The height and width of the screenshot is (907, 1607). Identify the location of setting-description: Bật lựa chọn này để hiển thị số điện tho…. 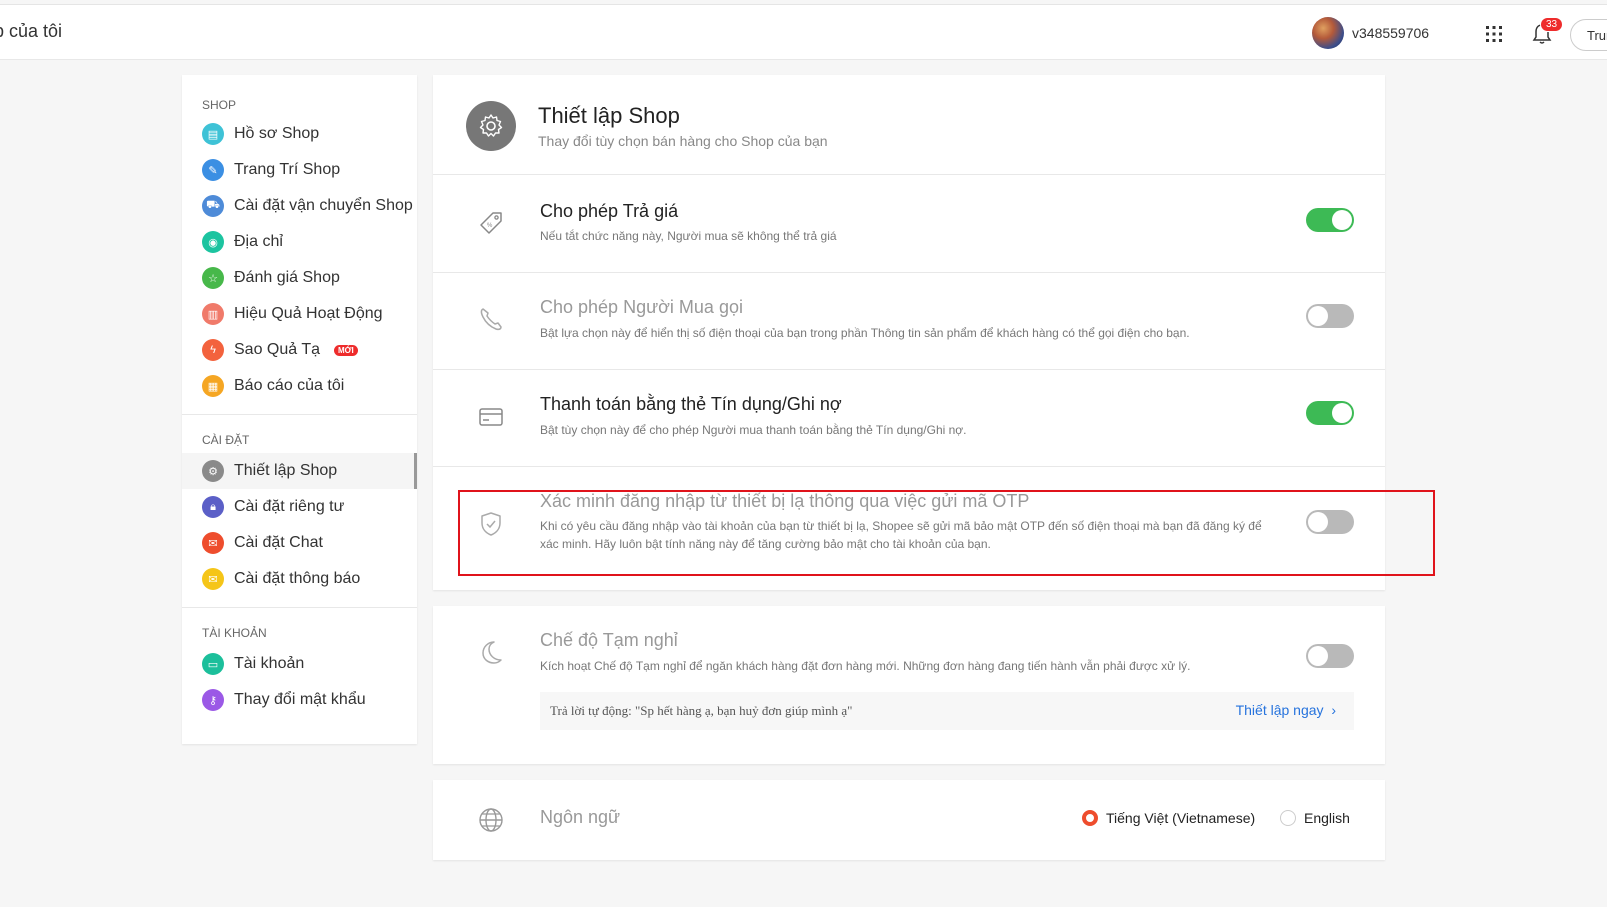
(865, 333).